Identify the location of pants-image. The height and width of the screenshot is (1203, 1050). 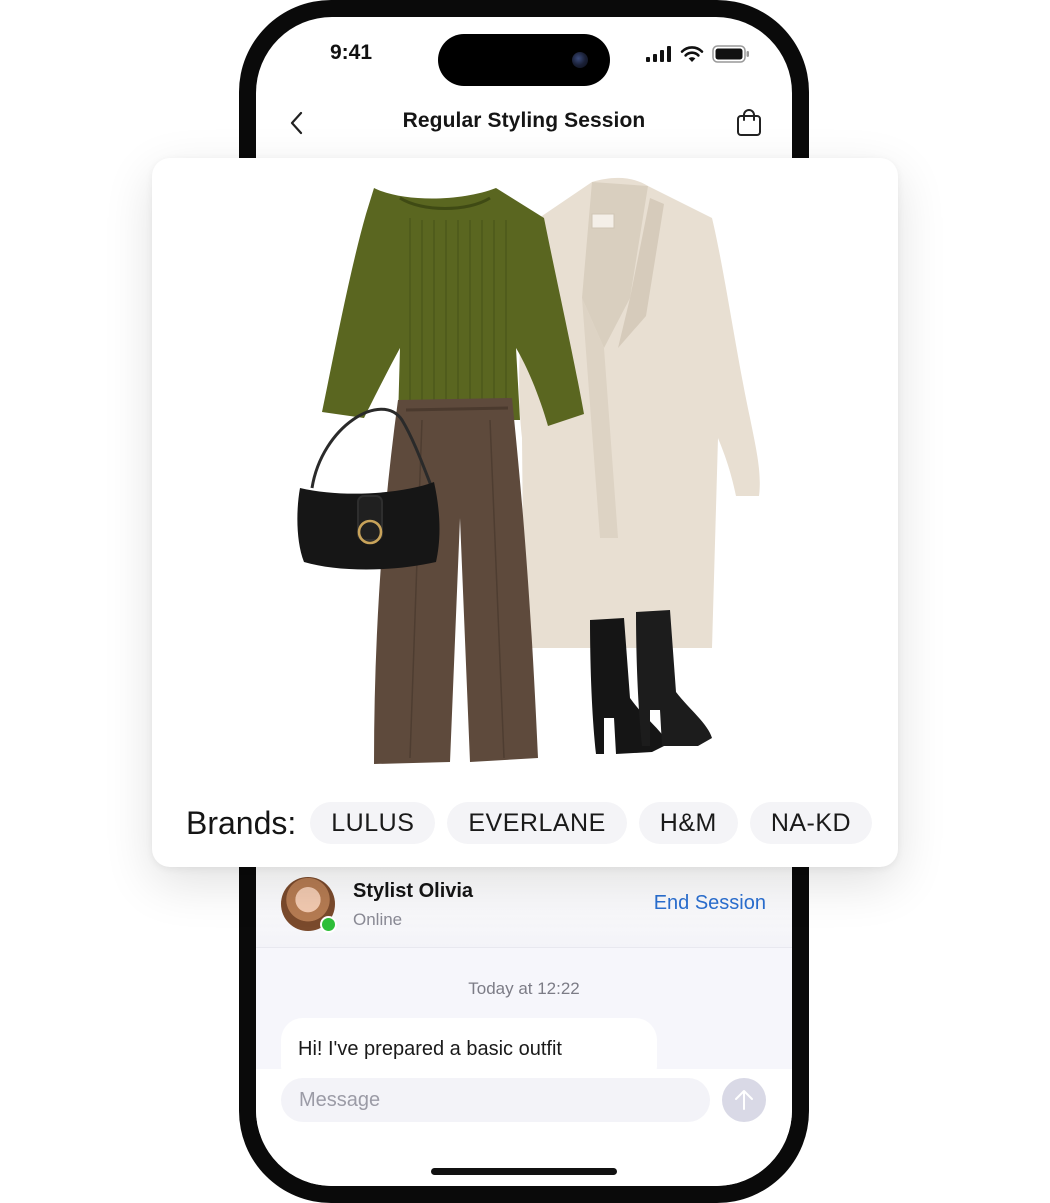
(456, 581).